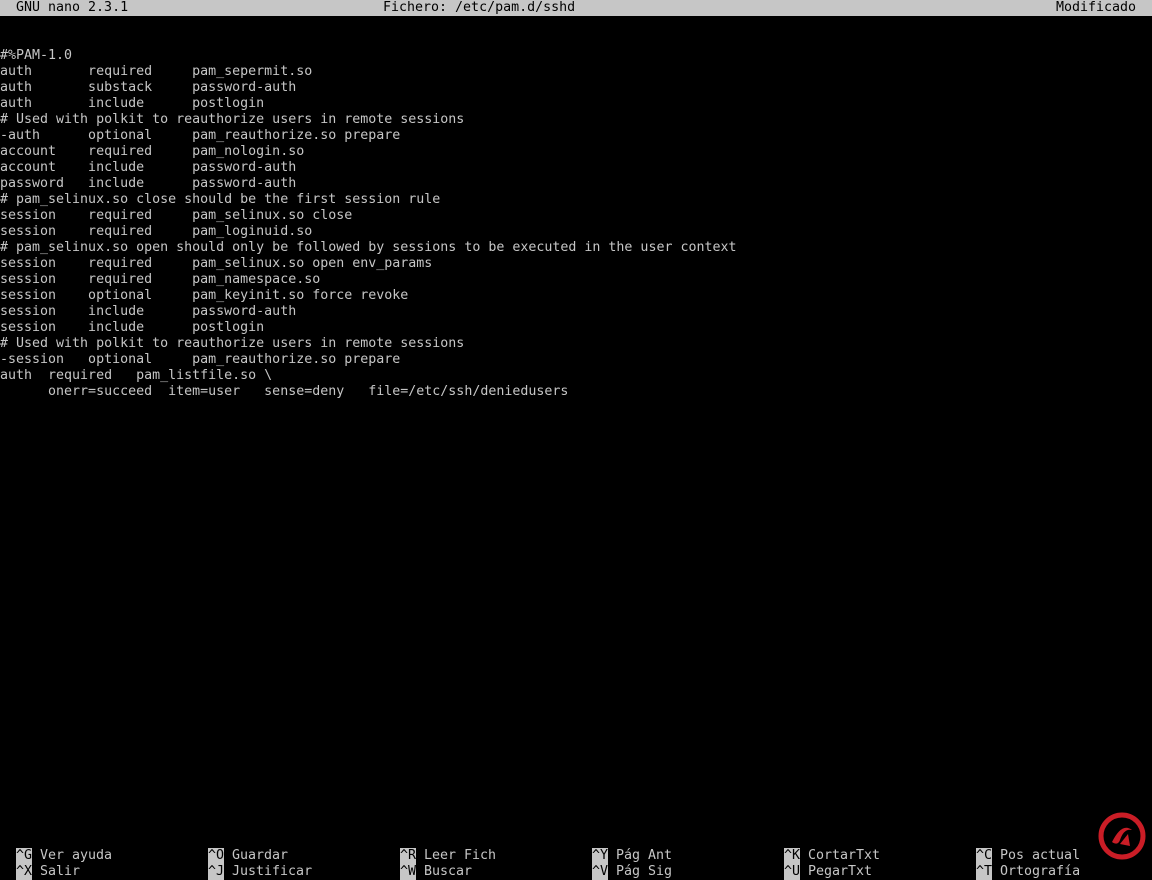 This screenshot has width=1152, height=880. Describe the element at coordinates (24, 872) in the screenshot. I see `shortcut-key: ^X` at that location.